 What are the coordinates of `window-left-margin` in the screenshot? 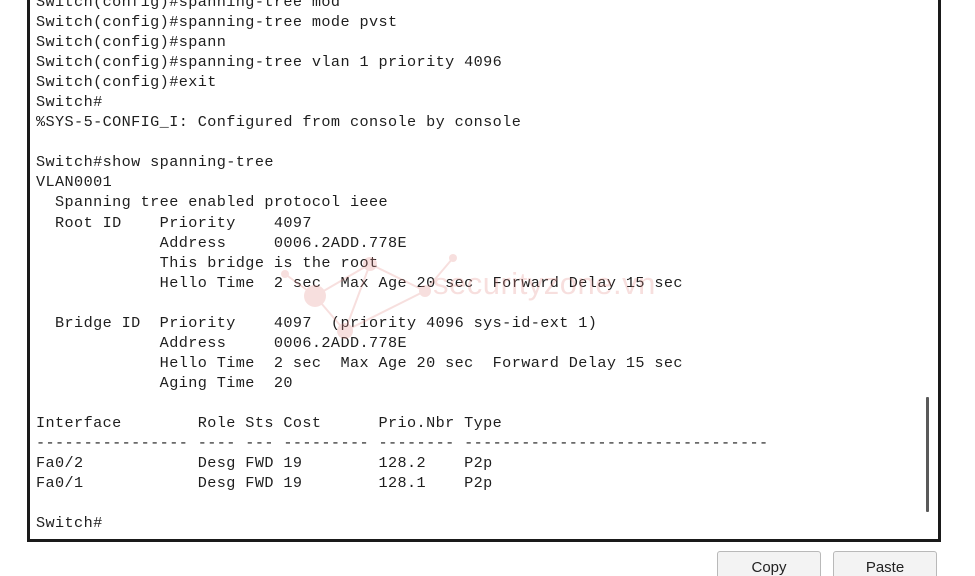 It's located at (14, 288).